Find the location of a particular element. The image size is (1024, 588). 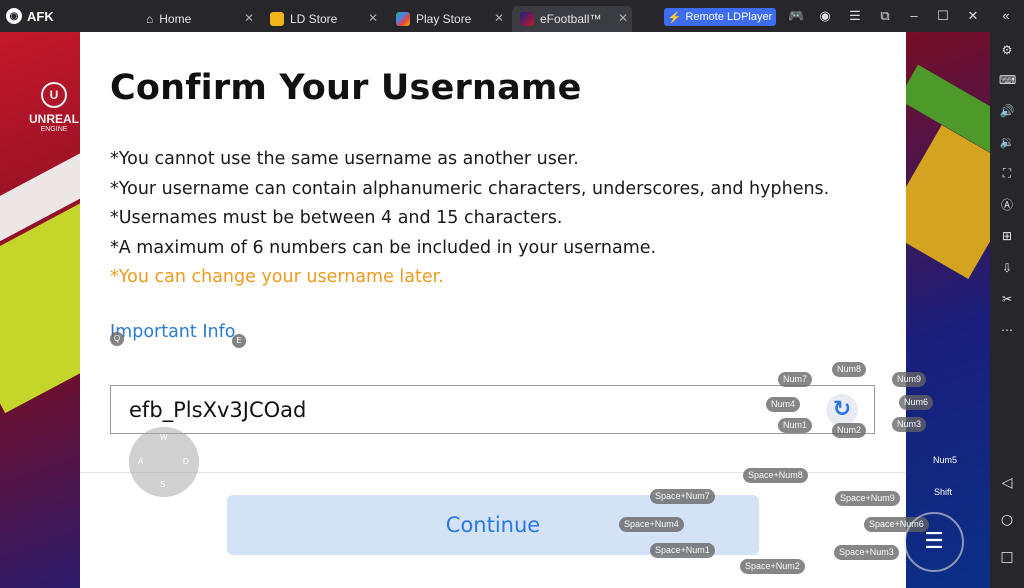

home-nav-icon: ○ is located at coordinates (1007, 520).